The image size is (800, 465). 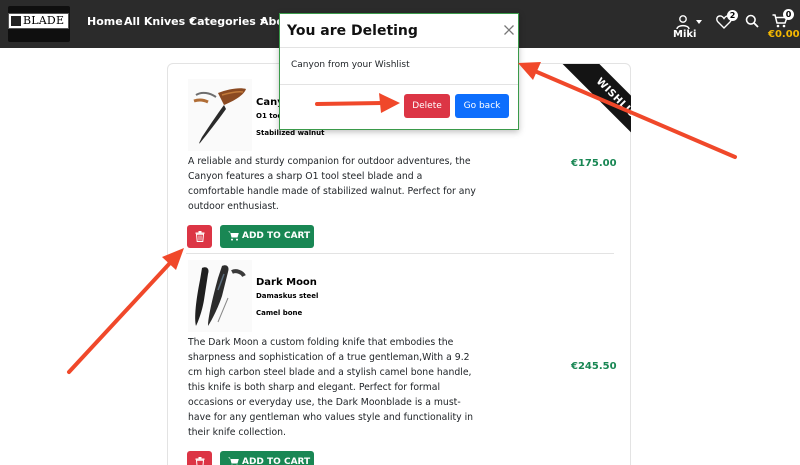 I want to click on logo-text: BLADE, so click(x=38, y=21).